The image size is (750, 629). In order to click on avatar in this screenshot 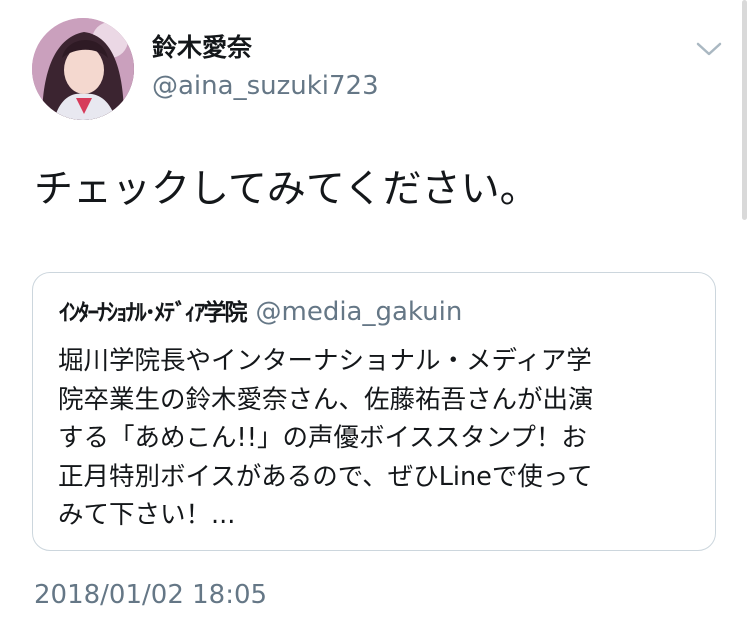, I will do `click(83, 69)`.